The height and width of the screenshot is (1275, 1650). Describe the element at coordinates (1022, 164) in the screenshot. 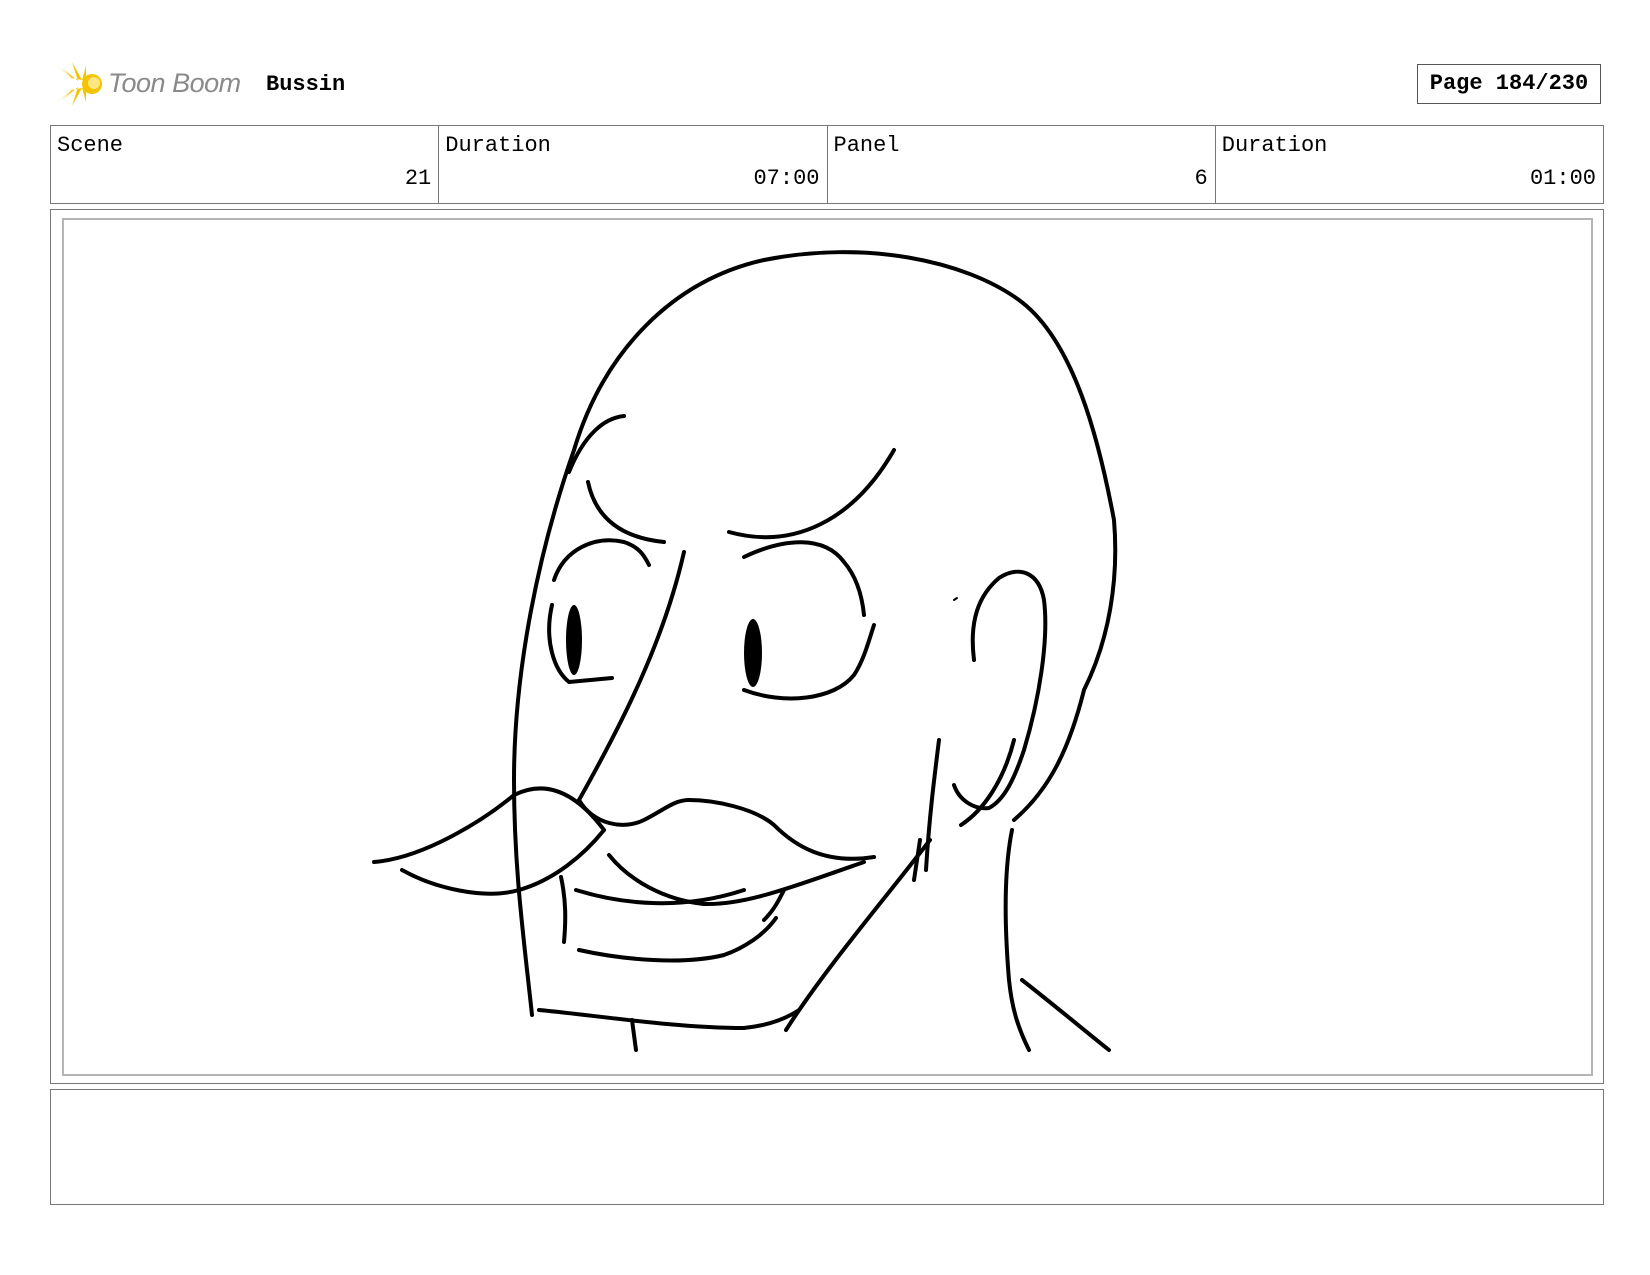

I see `panel-cell: Panel 6` at that location.